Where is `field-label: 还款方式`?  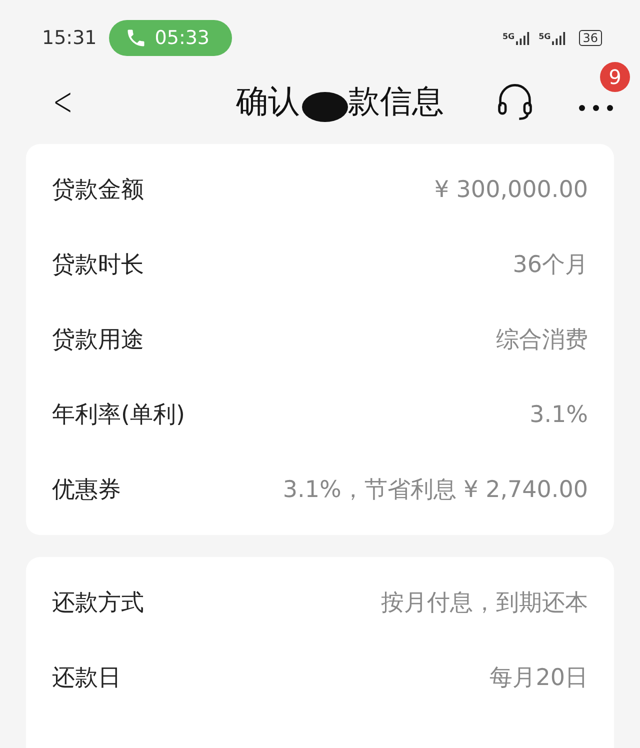
field-label: 还款方式 is located at coordinates (98, 603).